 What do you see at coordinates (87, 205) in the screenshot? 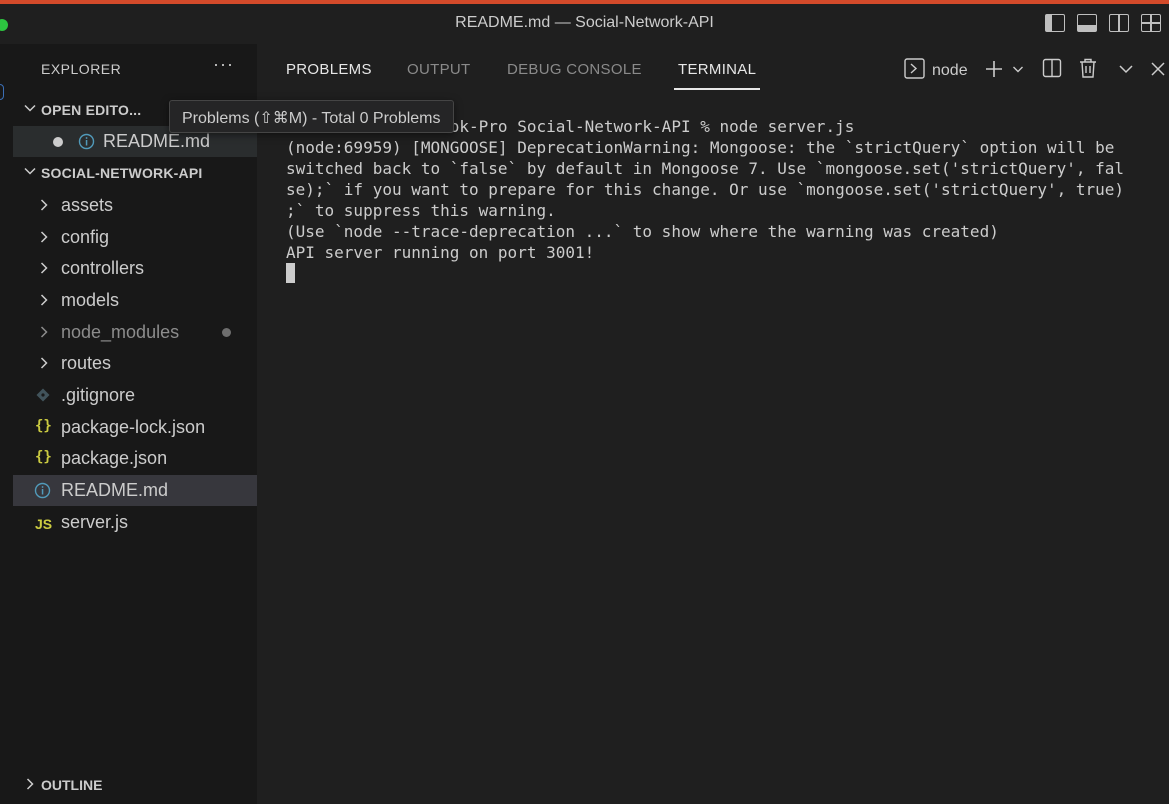
I see `folder-label: assets` at bounding box center [87, 205].